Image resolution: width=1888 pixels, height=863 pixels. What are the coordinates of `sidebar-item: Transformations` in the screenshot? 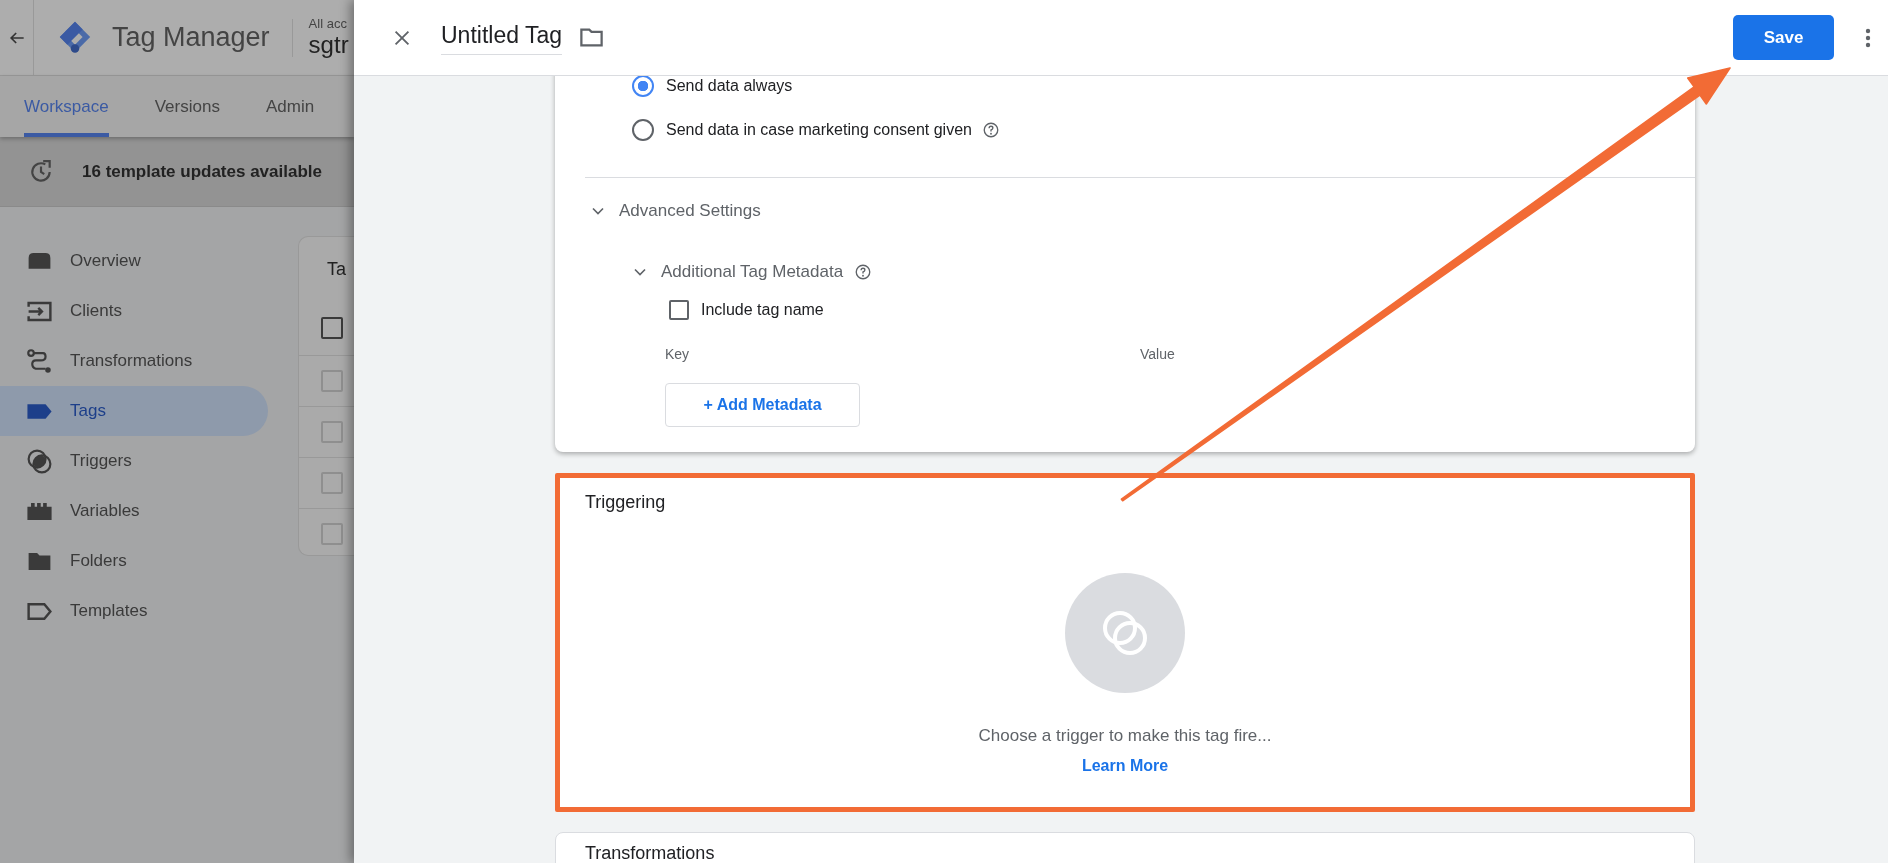 It's located at (134, 361).